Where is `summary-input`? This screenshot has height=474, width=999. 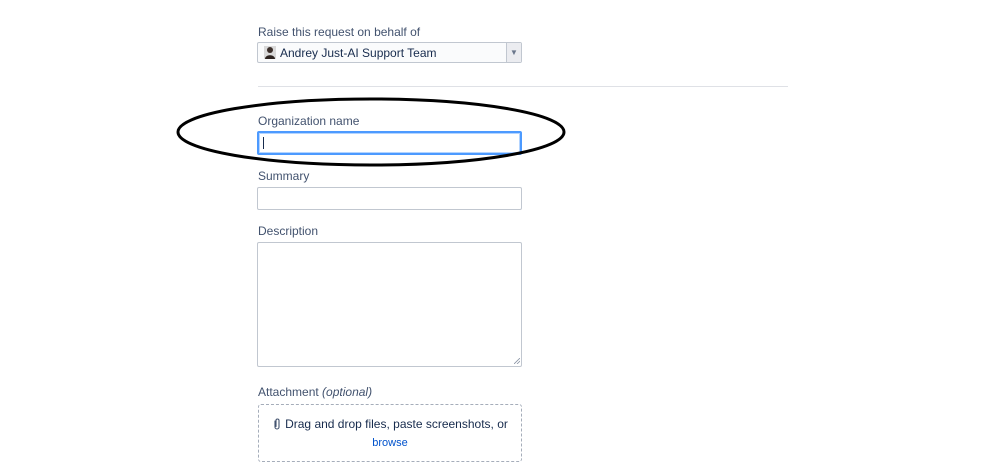 summary-input is located at coordinates (389, 198).